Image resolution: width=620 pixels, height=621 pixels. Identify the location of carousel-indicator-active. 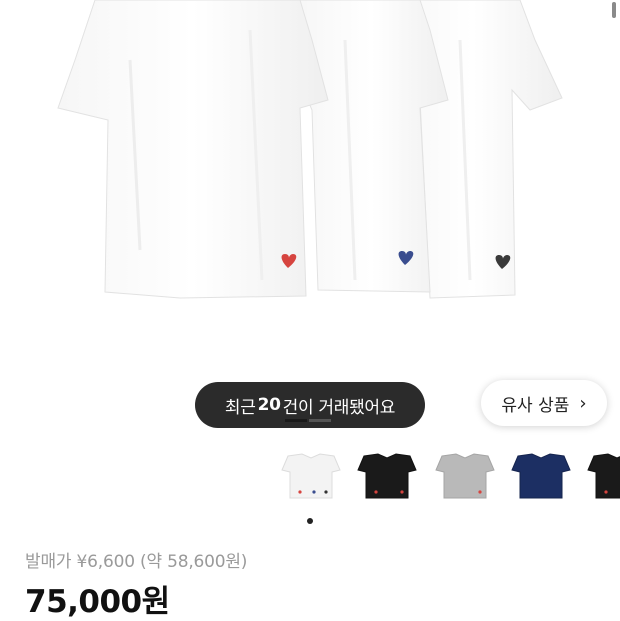
(296, 420).